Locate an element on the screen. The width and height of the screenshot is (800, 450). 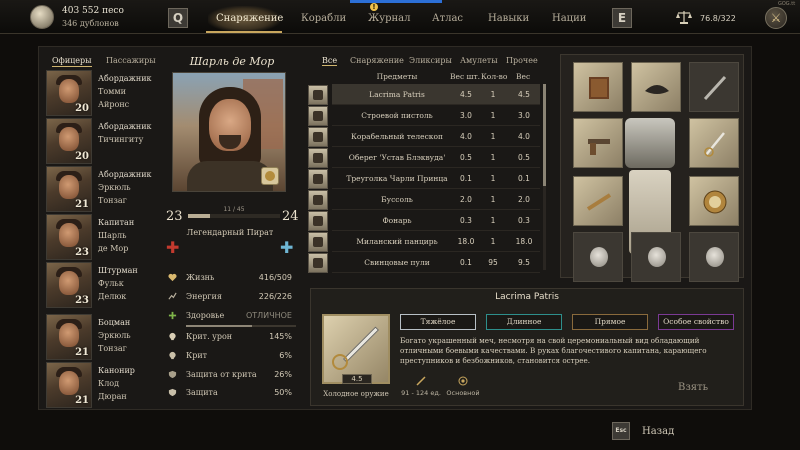
property-heavy: Тяжёлое is located at coordinates (438, 322).